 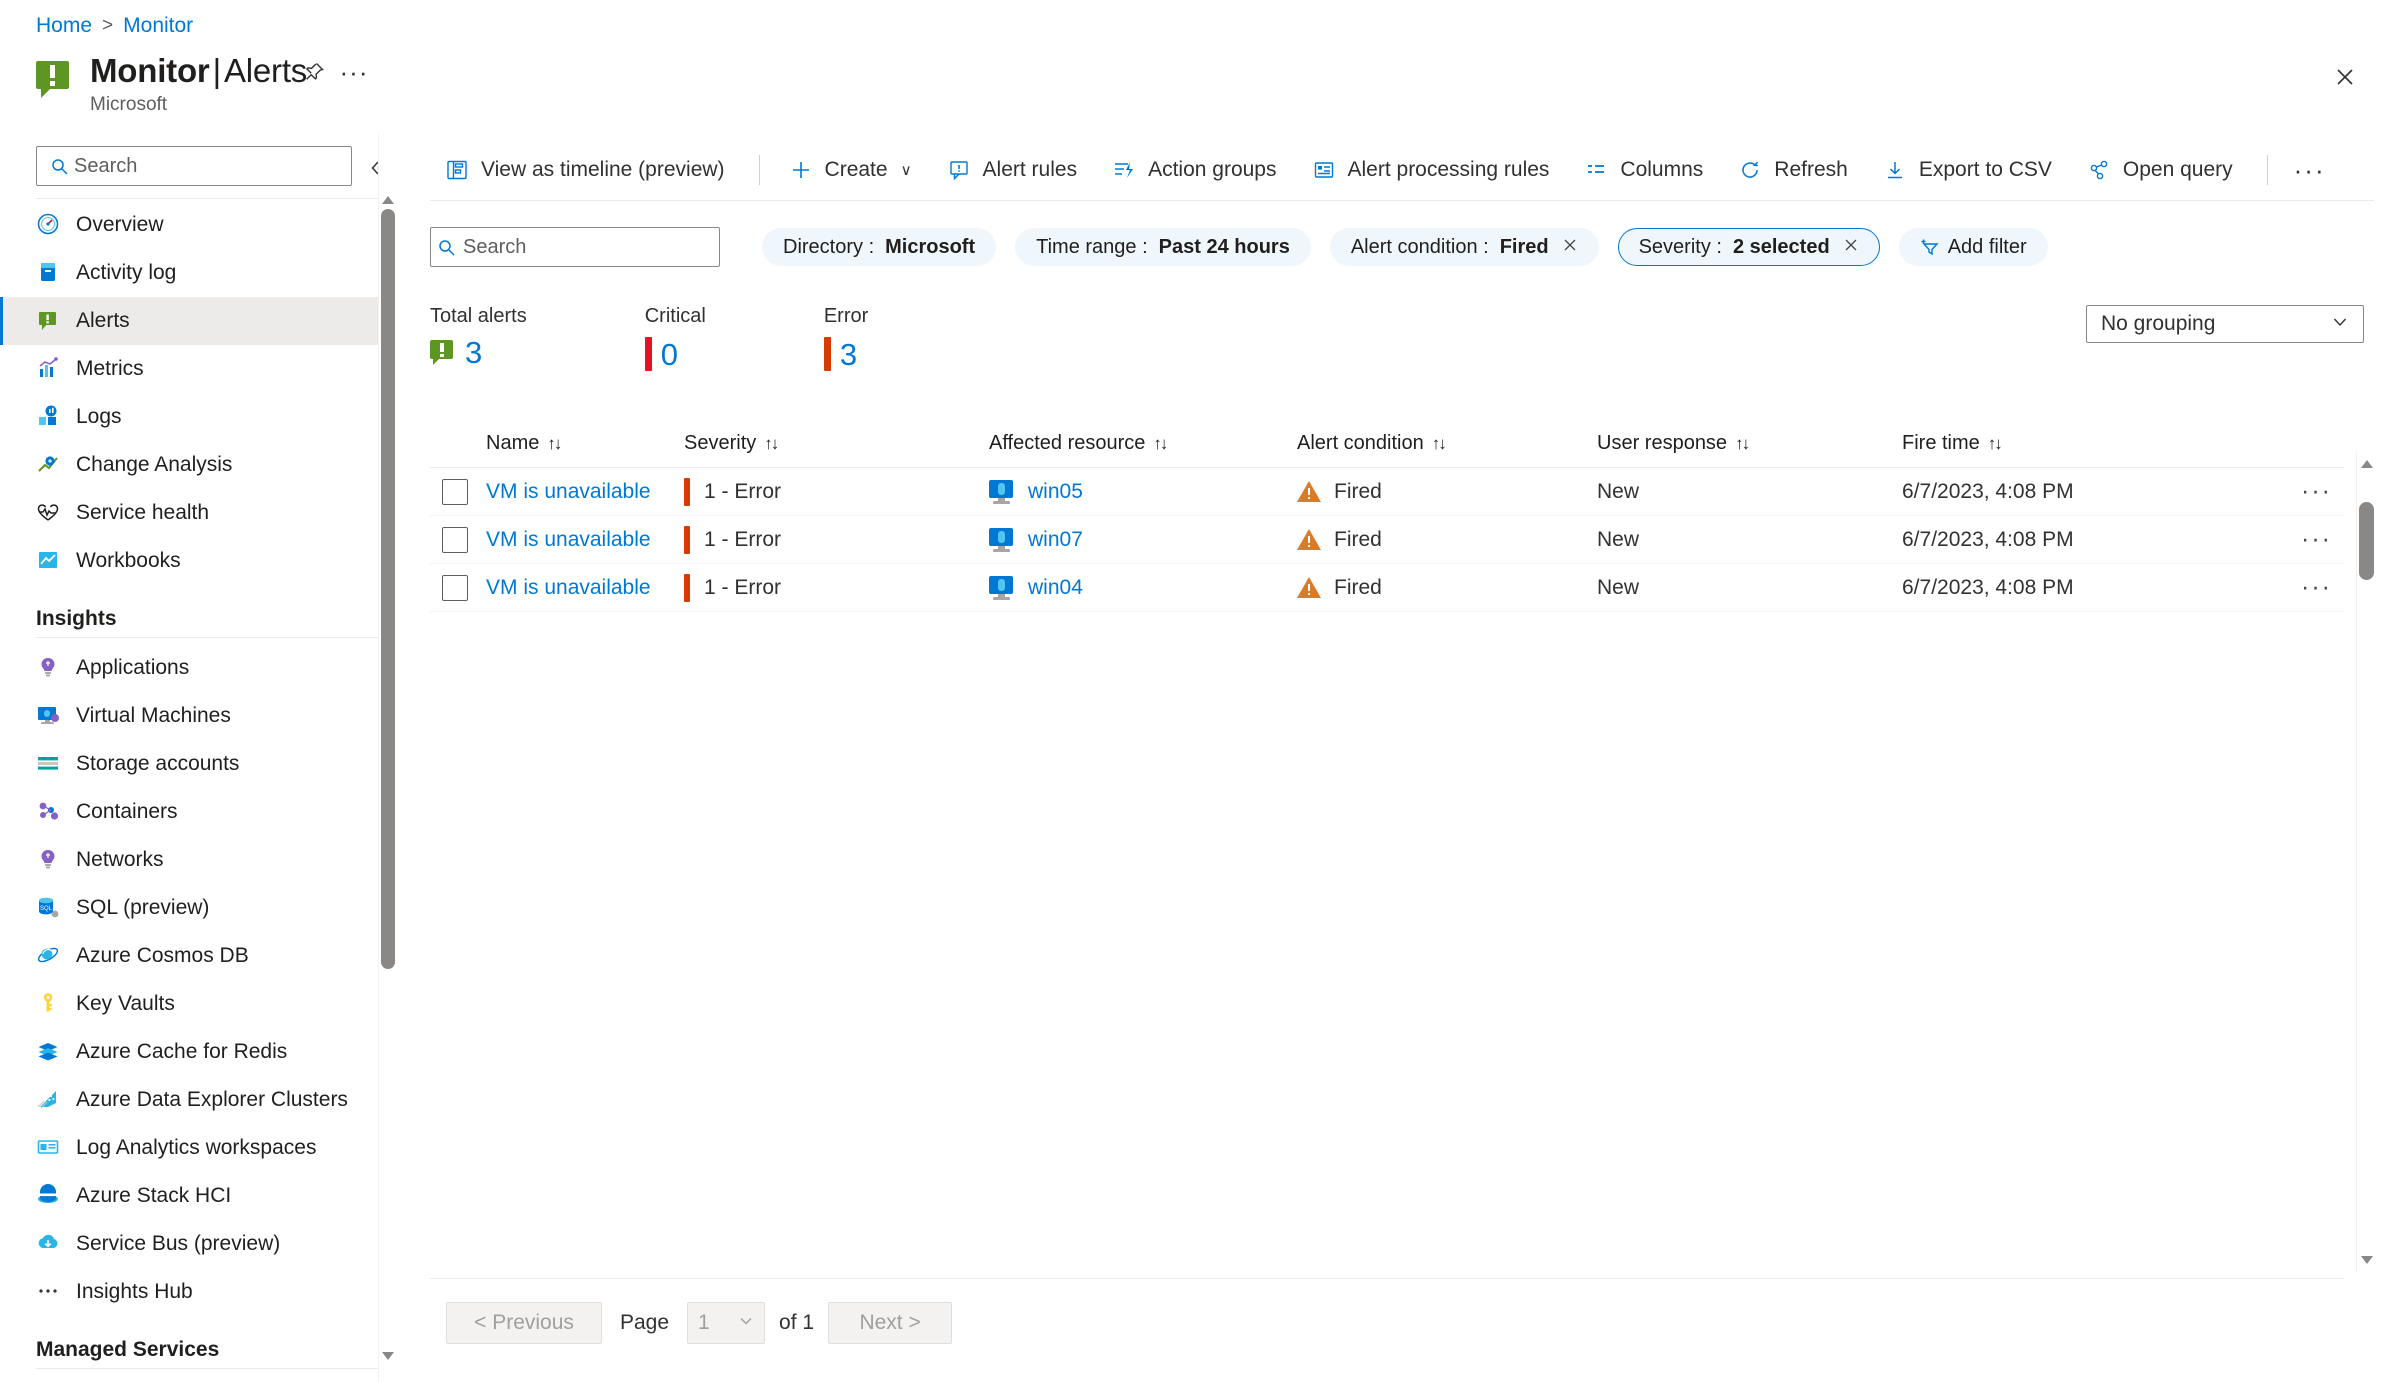 I want to click on sidebar-item-applications: Applications, so click(x=197, y=668).